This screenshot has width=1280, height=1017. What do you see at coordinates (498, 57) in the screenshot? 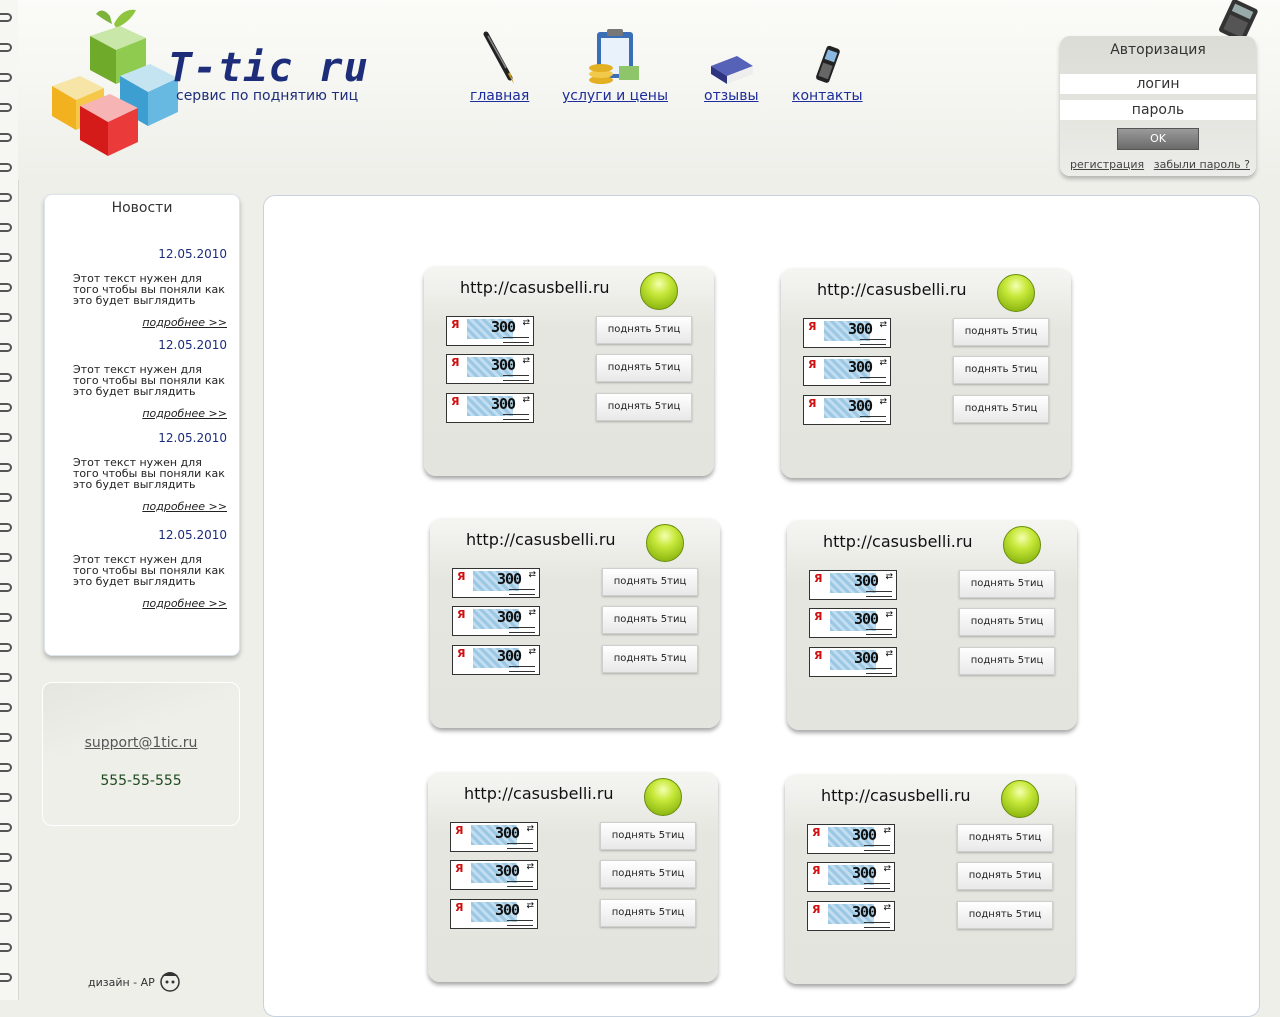
I see `pen-icon` at bounding box center [498, 57].